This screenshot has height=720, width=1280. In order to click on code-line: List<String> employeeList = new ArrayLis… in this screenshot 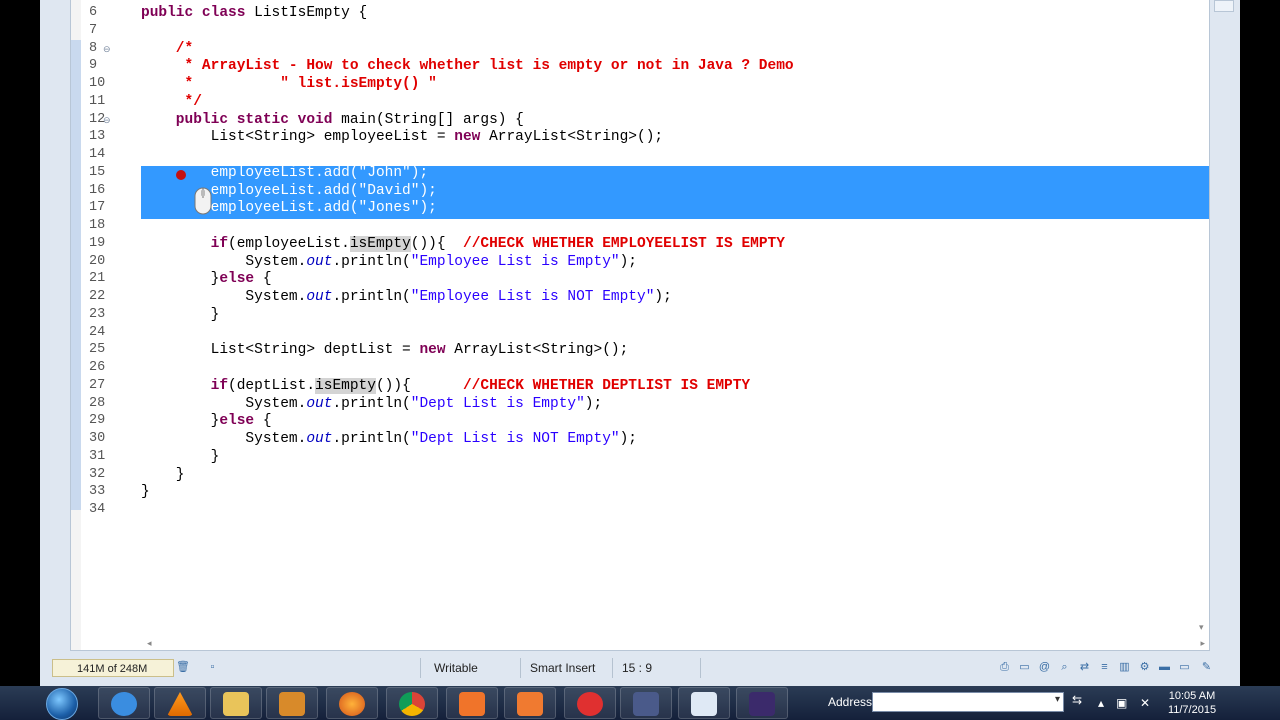, I will do `click(641, 137)`.